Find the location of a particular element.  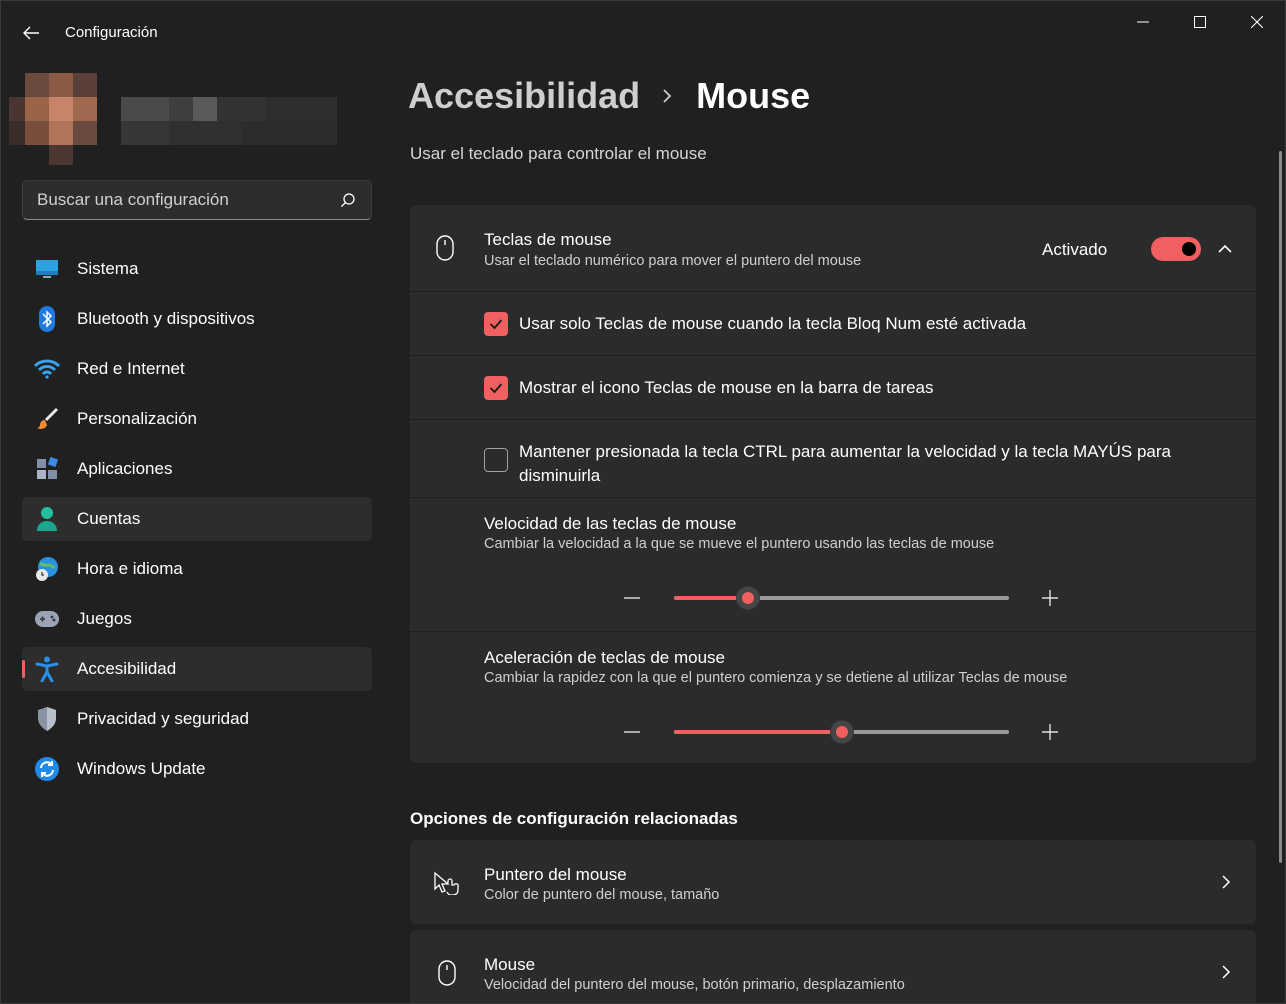

taskbar-icon-checkbox is located at coordinates (496, 388).